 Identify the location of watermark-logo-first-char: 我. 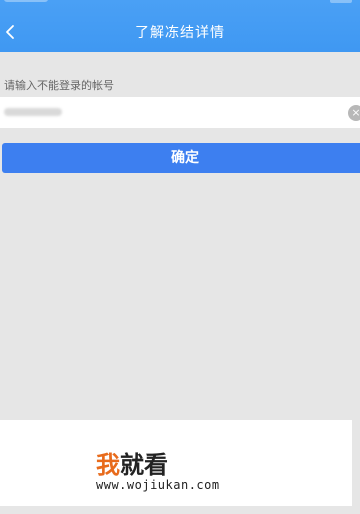
(108, 465).